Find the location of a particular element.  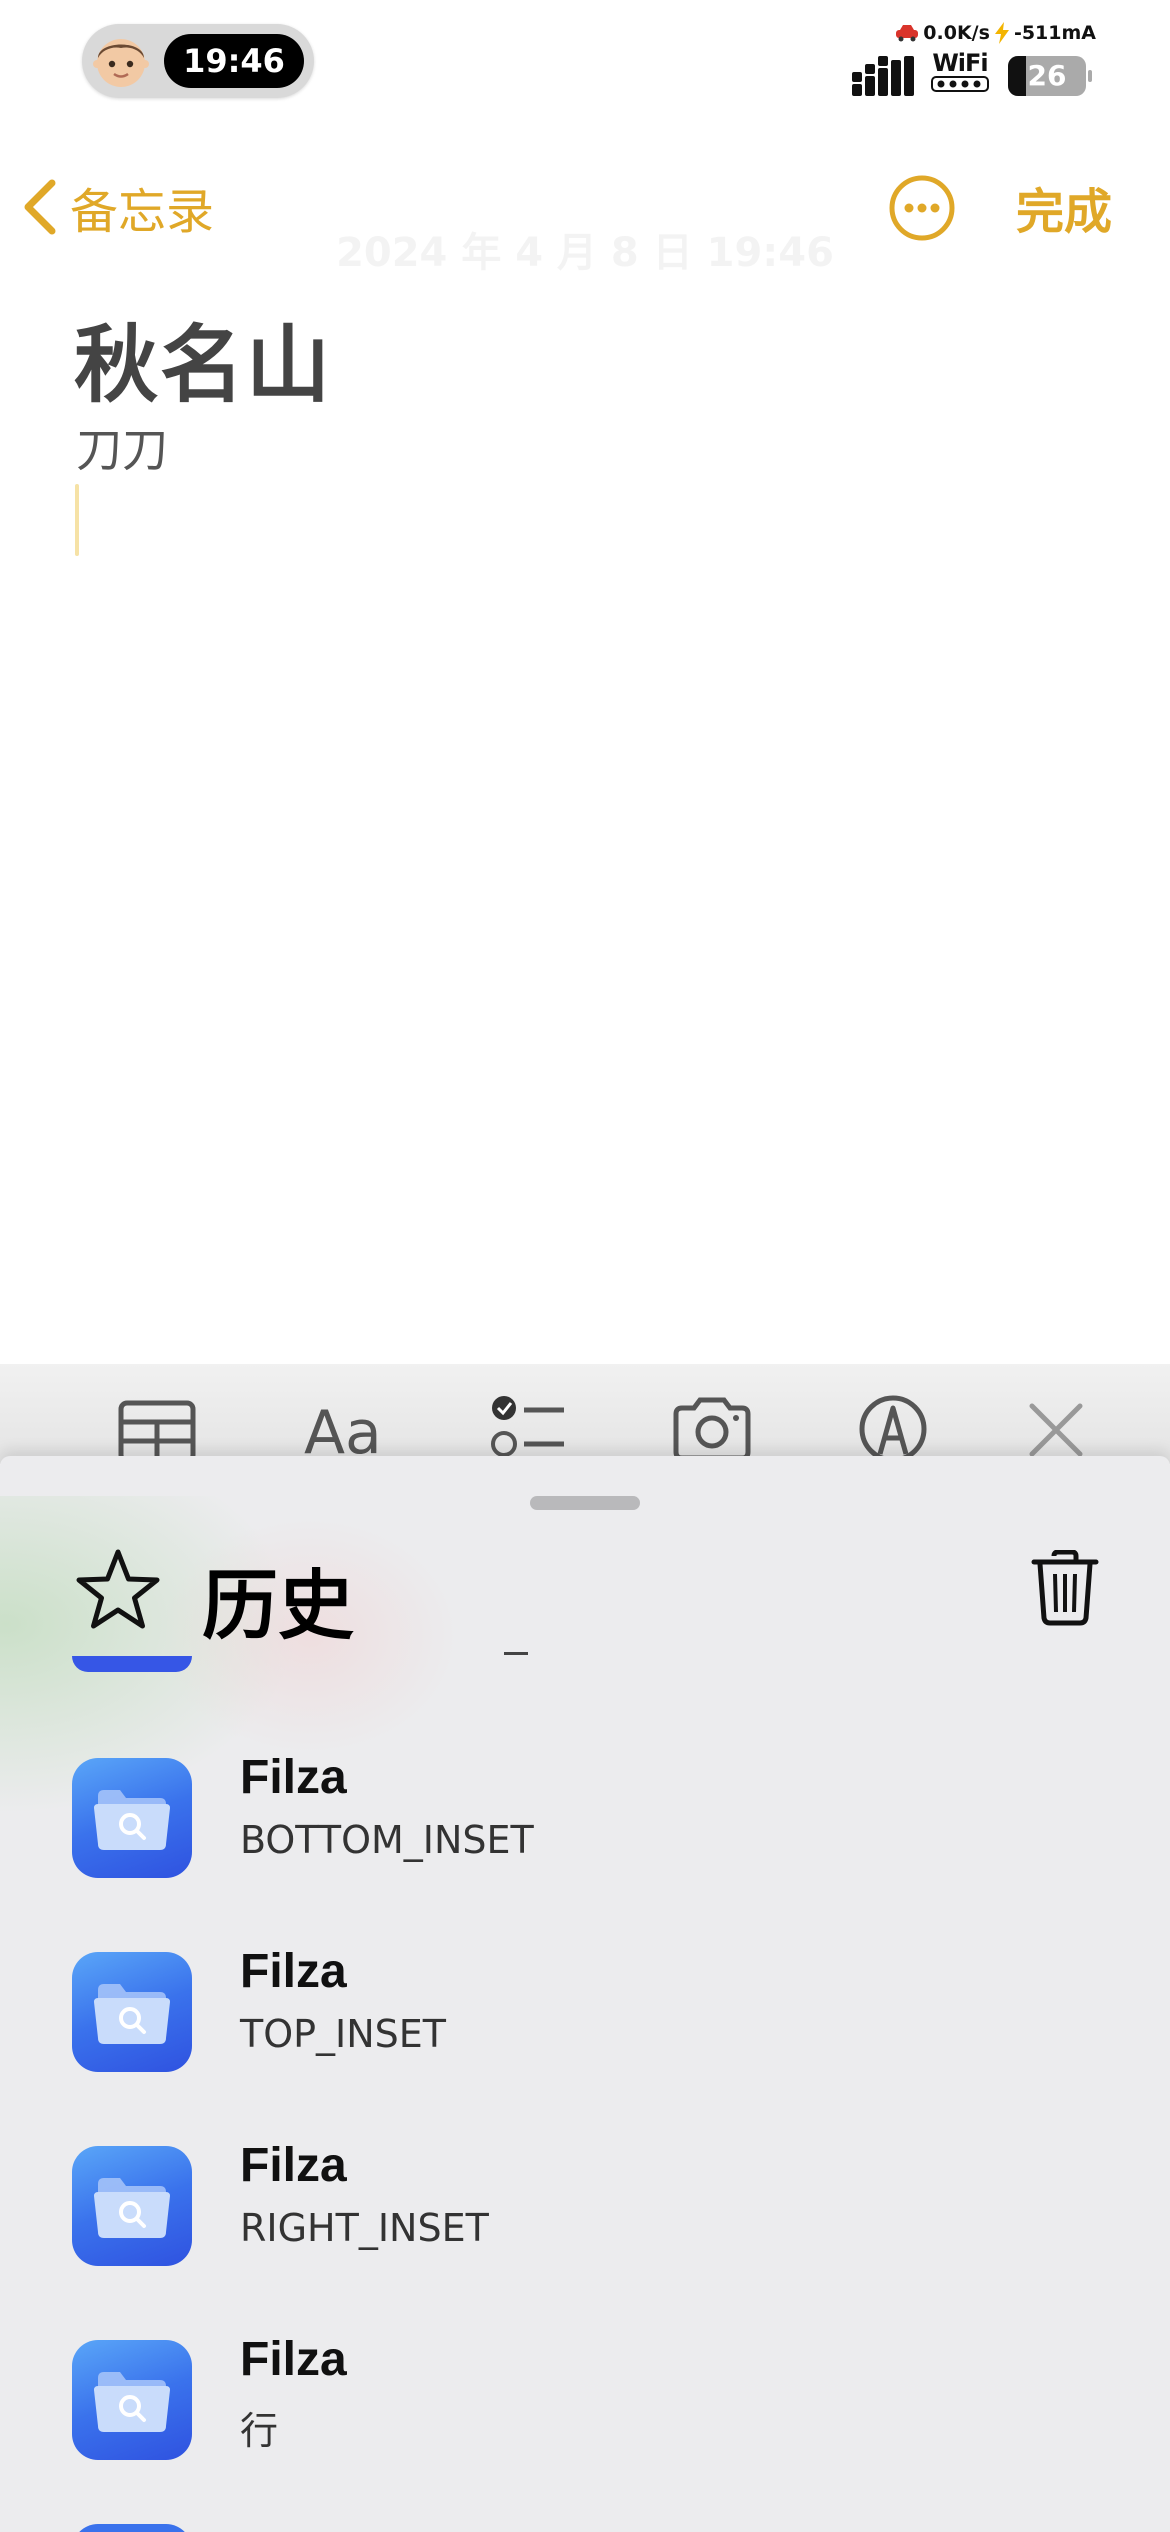

history-title: 历史 is located at coordinates (278, 1605).